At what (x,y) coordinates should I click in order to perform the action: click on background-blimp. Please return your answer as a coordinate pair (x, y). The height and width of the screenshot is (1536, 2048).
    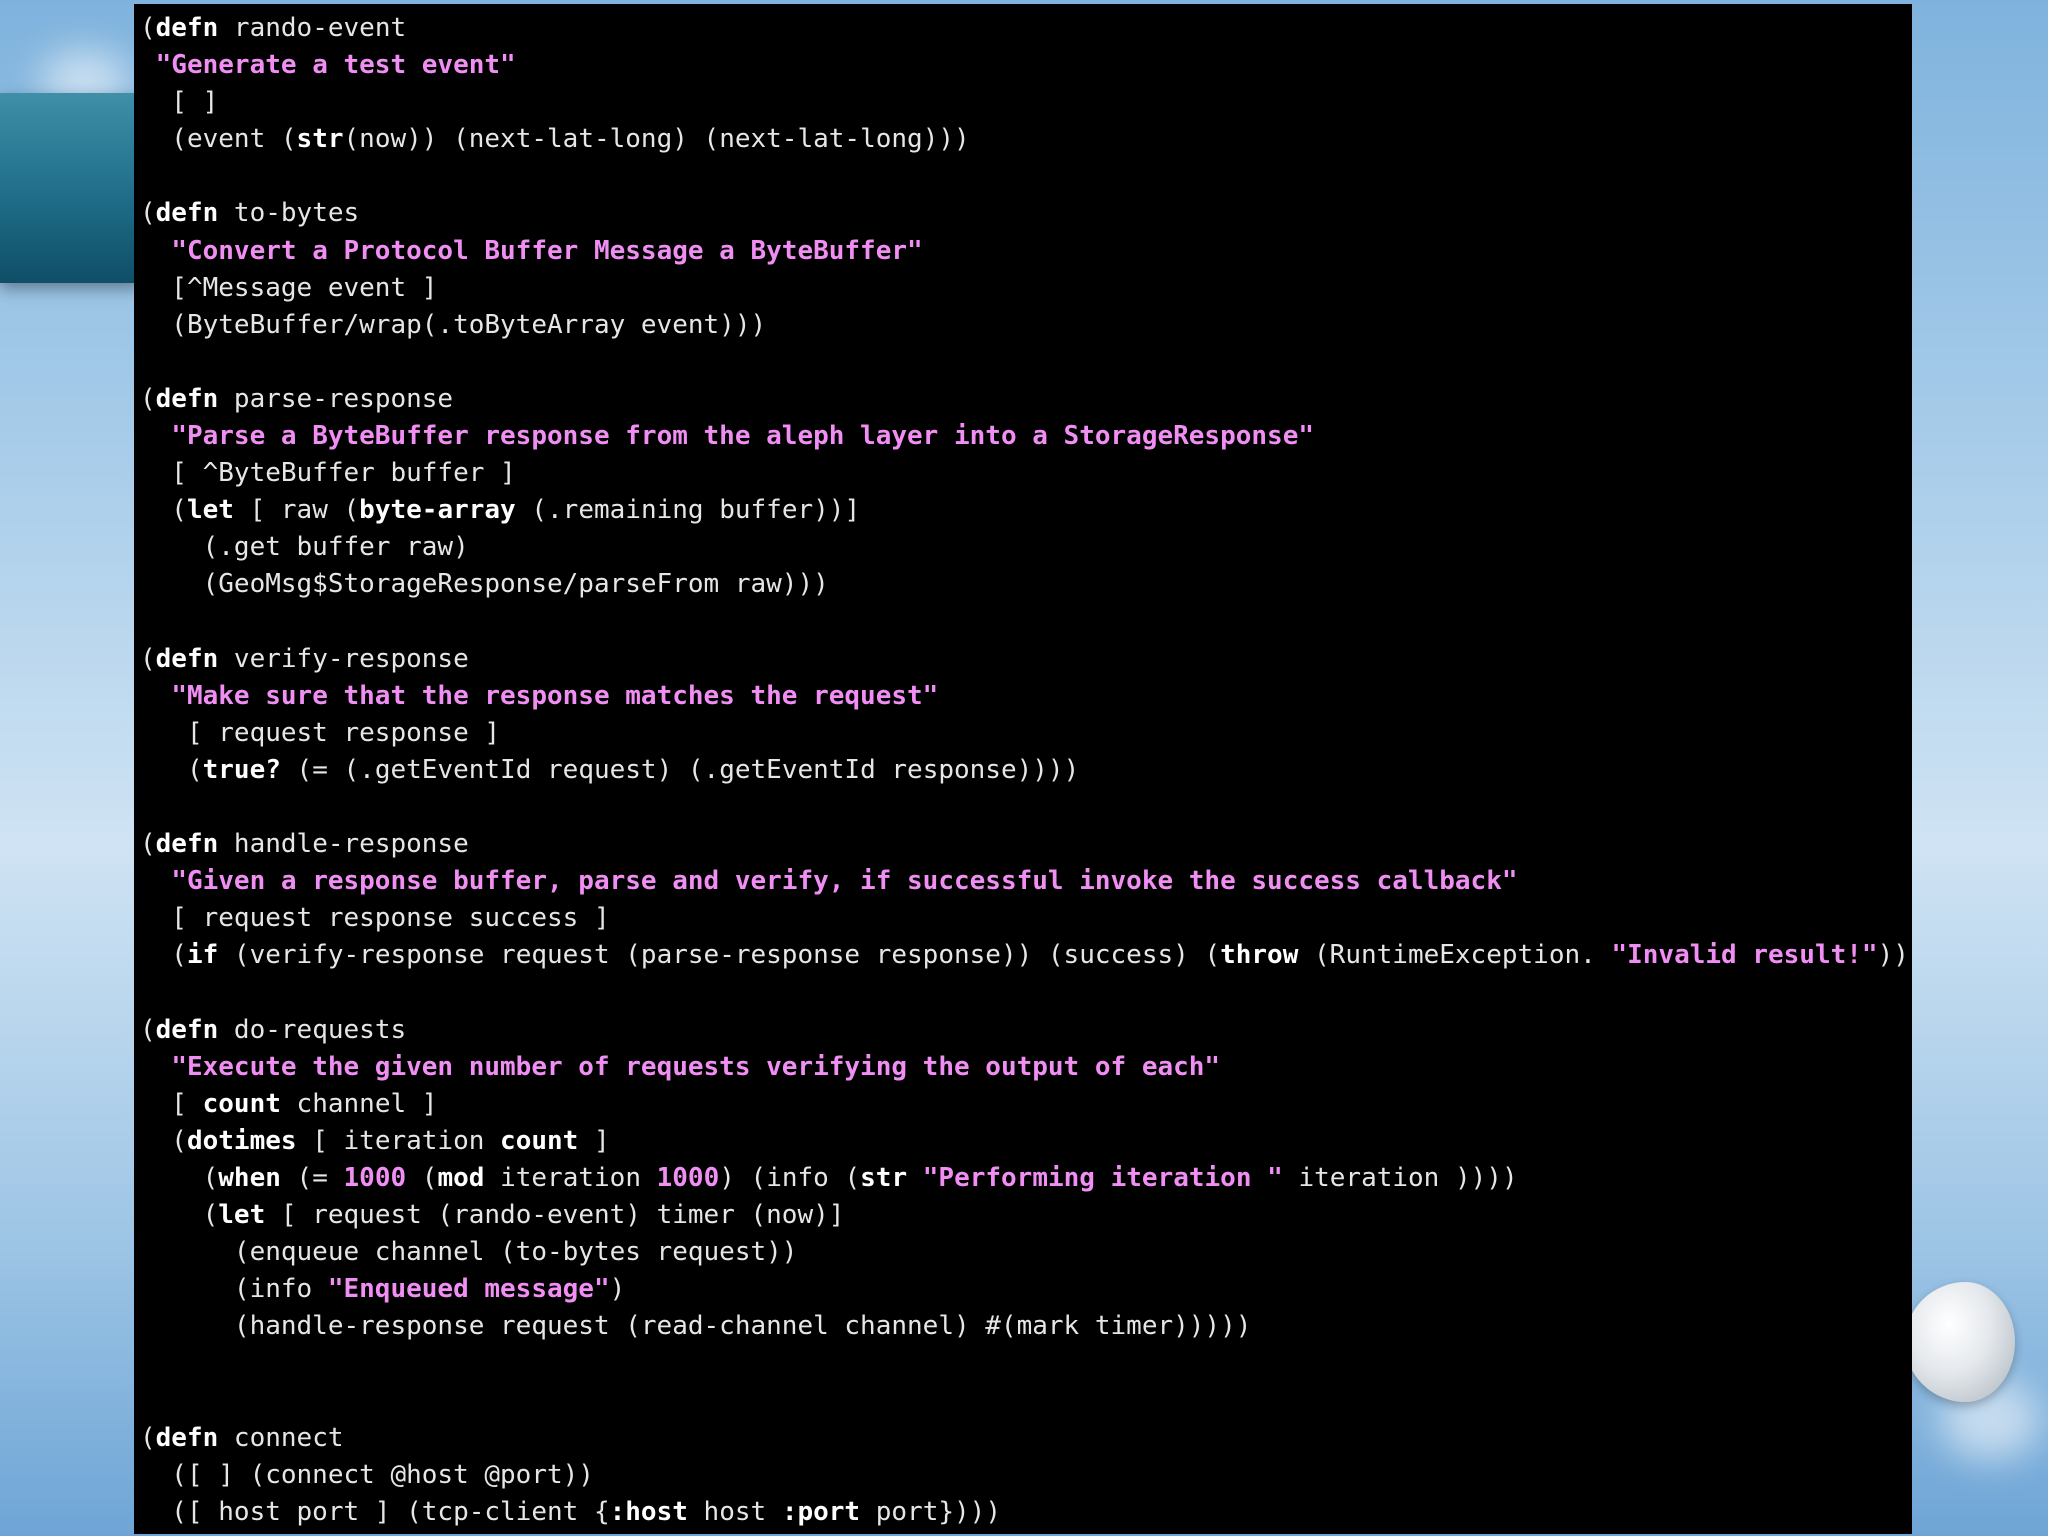
    Looking at the image, I should click on (1960, 1342).